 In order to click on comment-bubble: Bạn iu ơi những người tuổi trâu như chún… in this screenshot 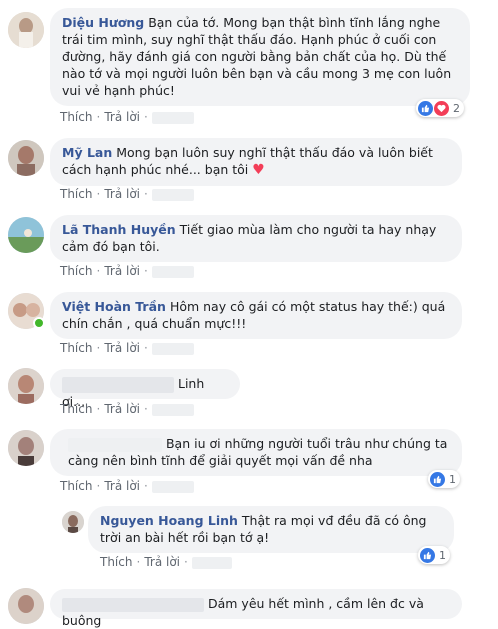, I will do `click(256, 452)`.